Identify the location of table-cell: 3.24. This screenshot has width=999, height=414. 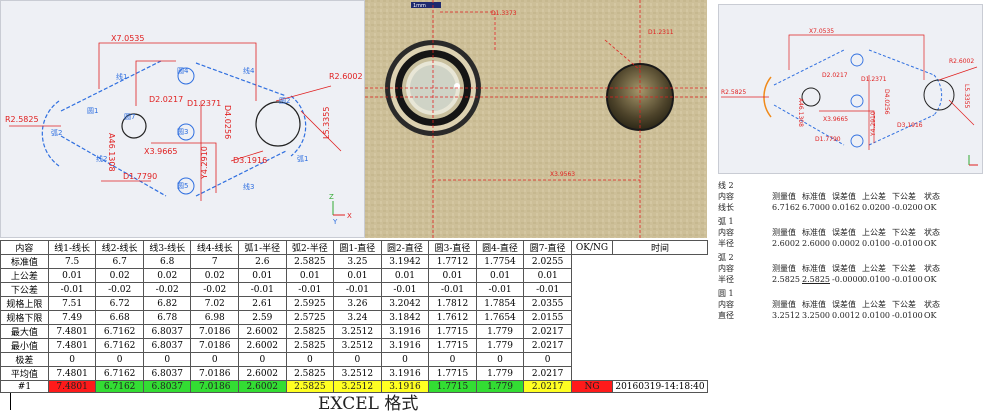
(357, 317).